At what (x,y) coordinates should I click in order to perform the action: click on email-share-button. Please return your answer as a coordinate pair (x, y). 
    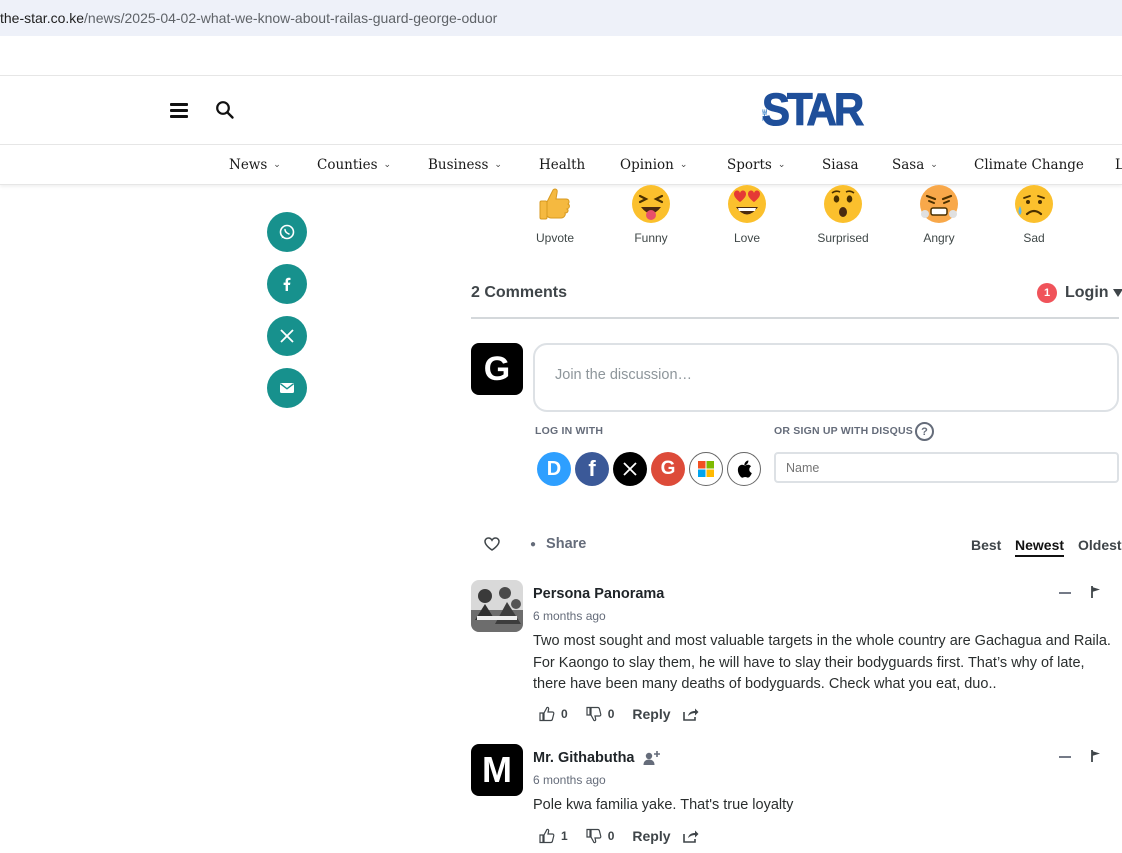
    Looking at the image, I should click on (287, 388).